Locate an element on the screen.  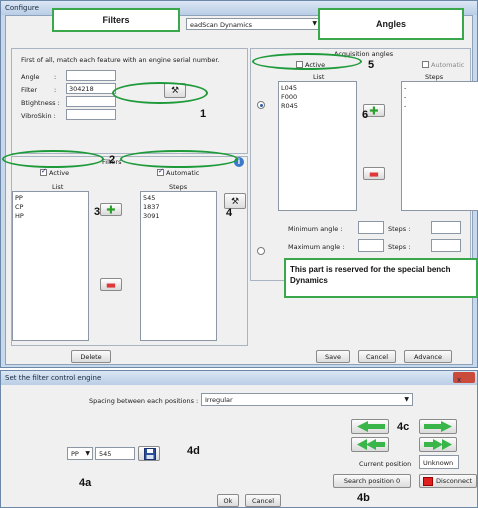
filters-active-label: Active is located at coordinates (59, 173).